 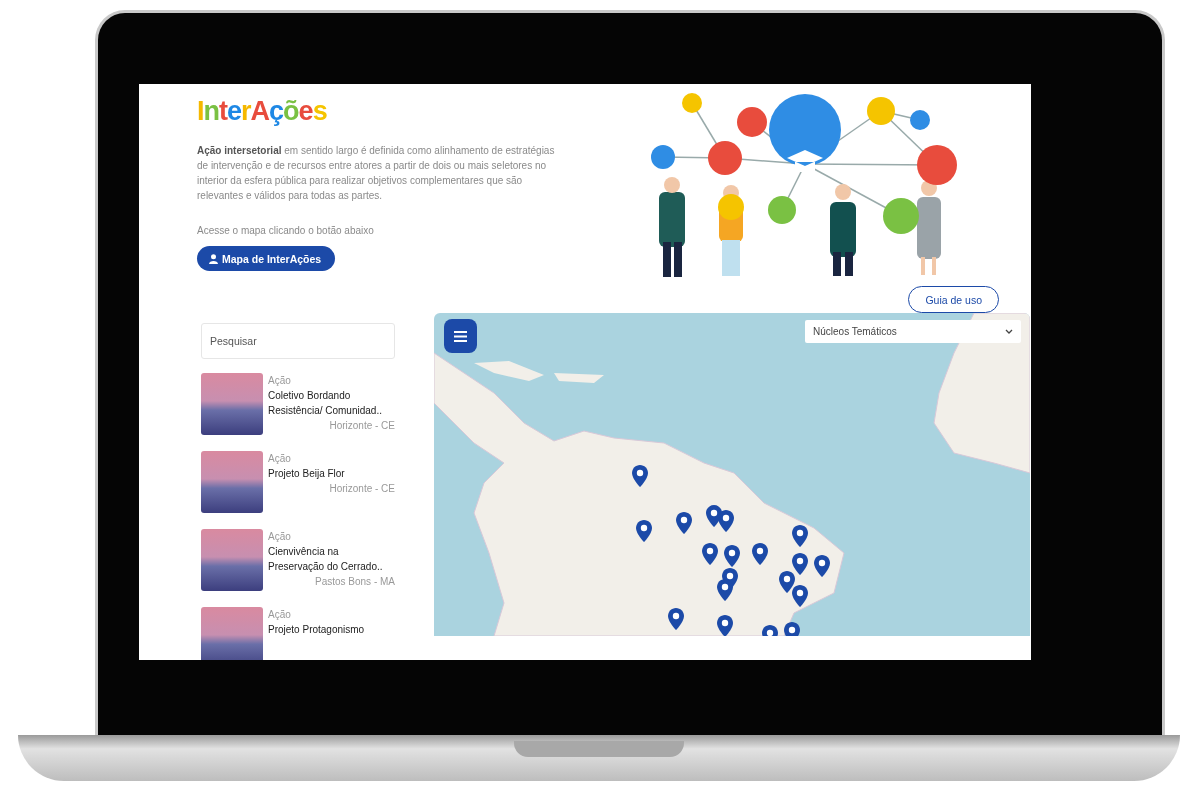 What do you see at coordinates (298, 341) in the screenshot?
I see `search-field: Pesquisar` at bounding box center [298, 341].